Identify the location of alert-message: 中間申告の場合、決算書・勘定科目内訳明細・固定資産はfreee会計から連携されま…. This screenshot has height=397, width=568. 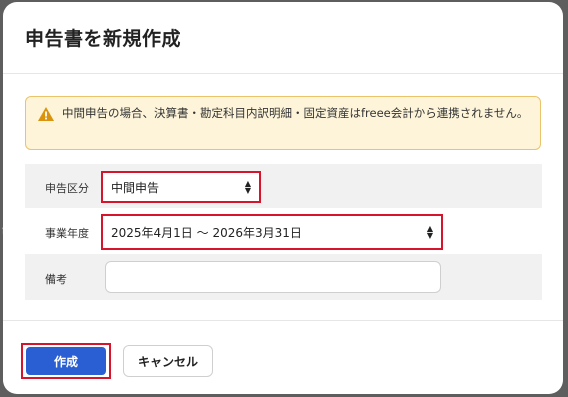
(295, 113).